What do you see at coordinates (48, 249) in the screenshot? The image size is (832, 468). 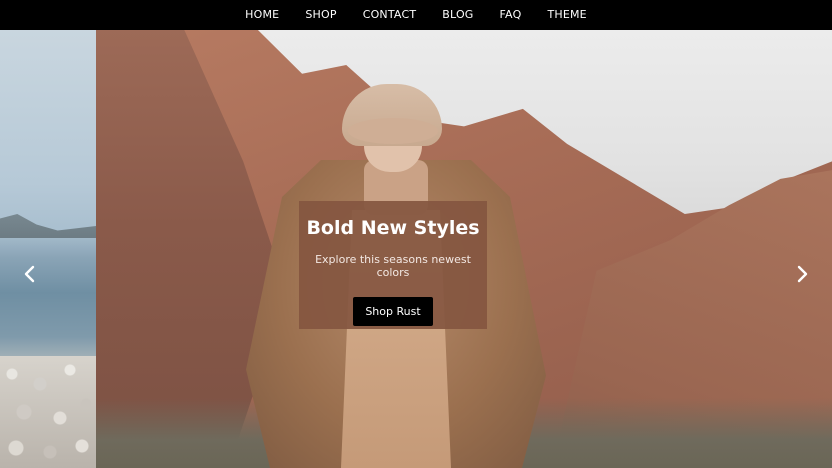 I see `previous-slide-peek` at bounding box center [48, 249].